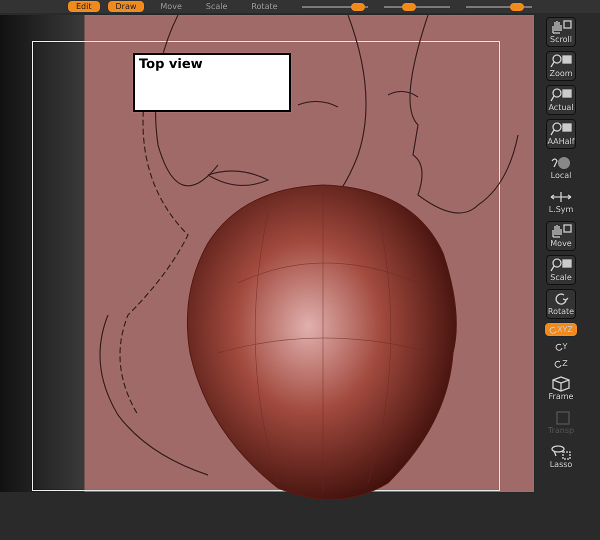  I want to click on toolbar-button: Actual, so click(561, 100).